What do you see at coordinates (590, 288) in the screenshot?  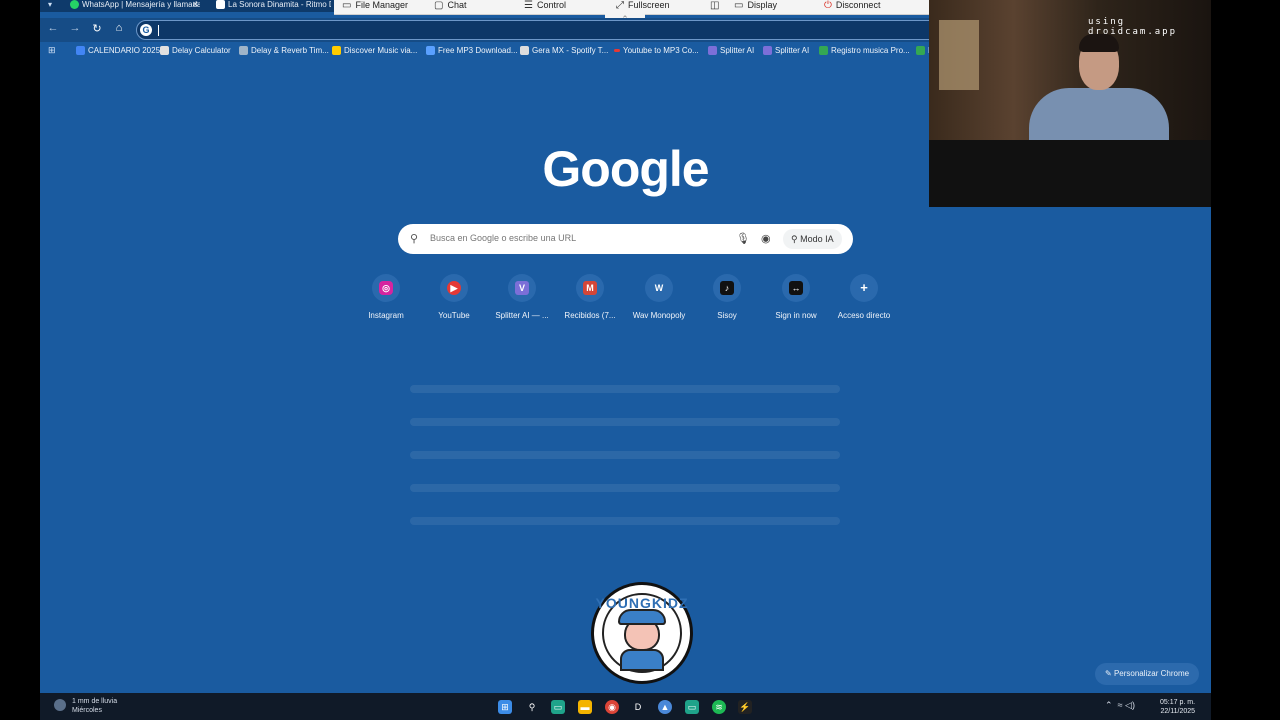 I see `gmail-icon: M` at bounding box center [590, 288].